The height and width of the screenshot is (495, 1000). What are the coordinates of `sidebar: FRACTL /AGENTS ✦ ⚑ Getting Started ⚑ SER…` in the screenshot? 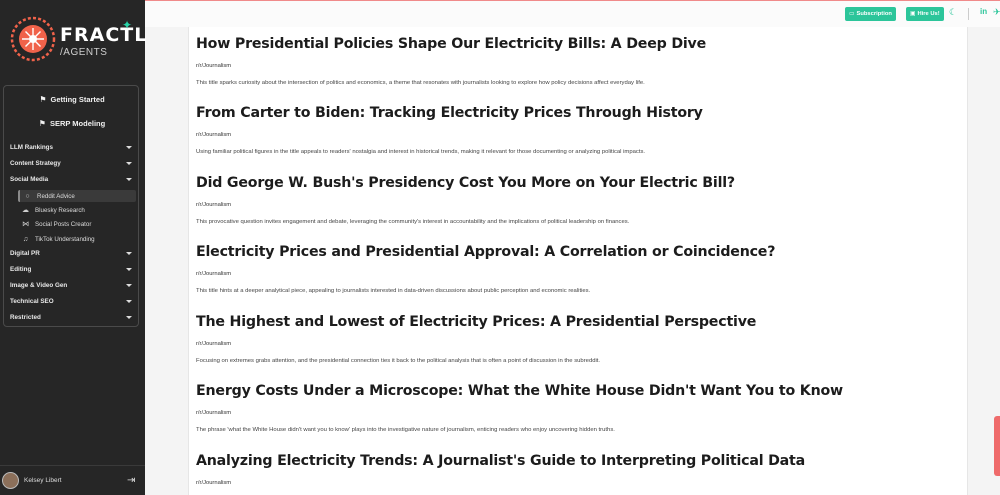 It's located at (73, 247).